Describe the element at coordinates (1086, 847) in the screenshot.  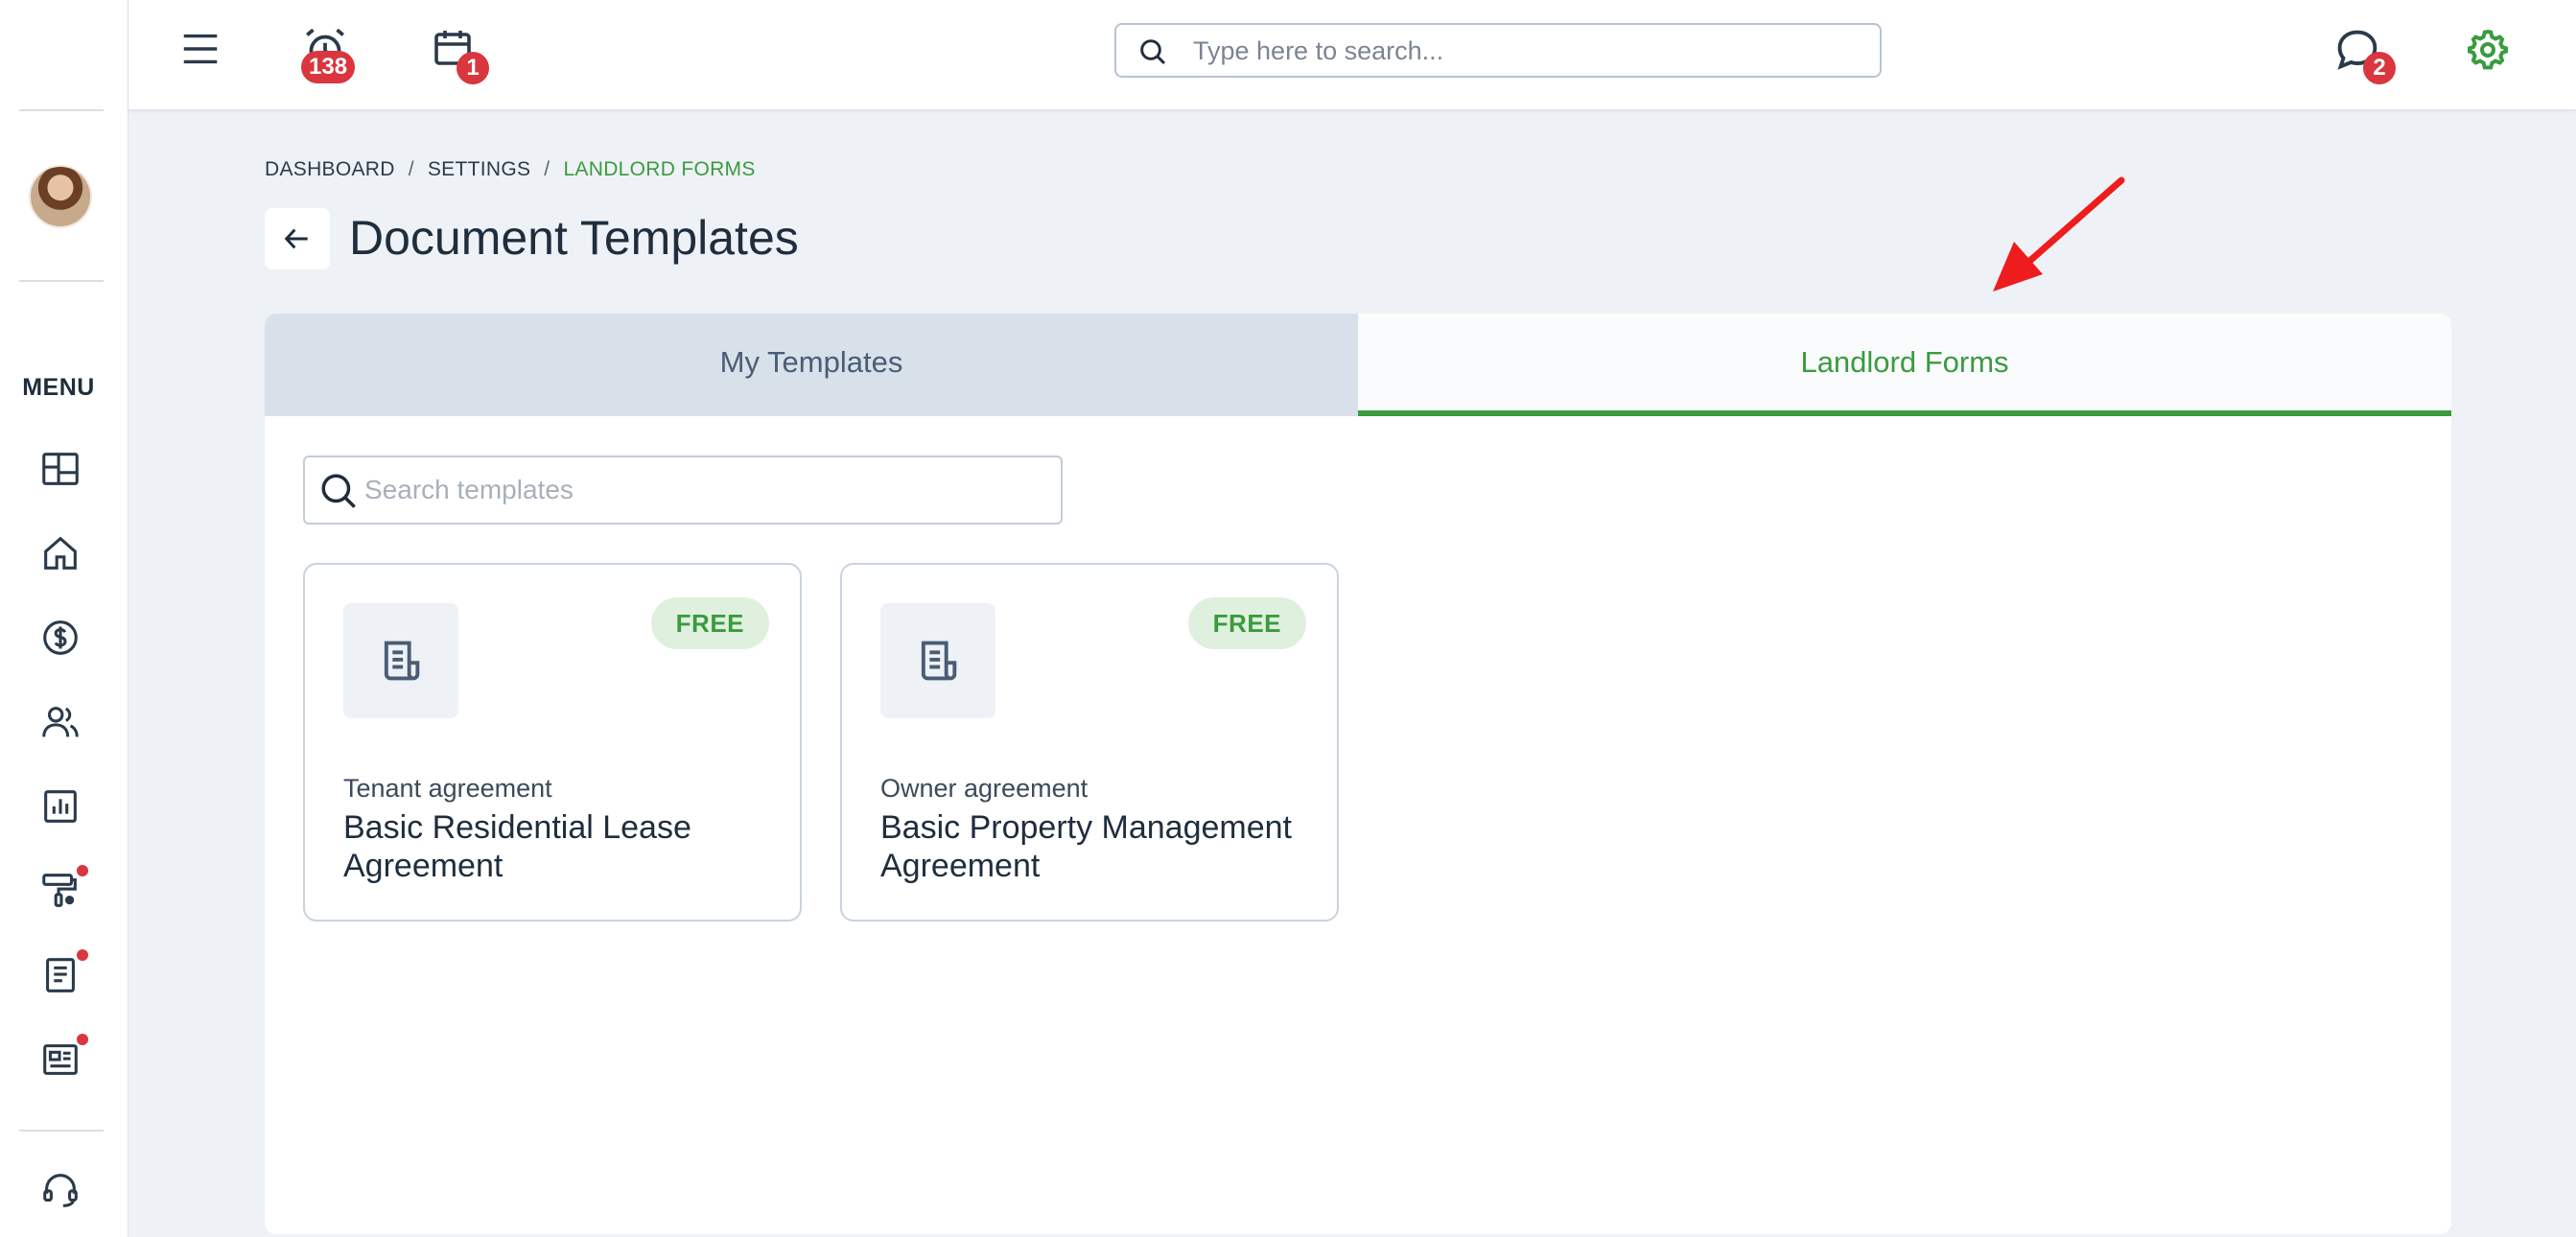
I see `template-title: Basic Property Management Agreement` at that location.